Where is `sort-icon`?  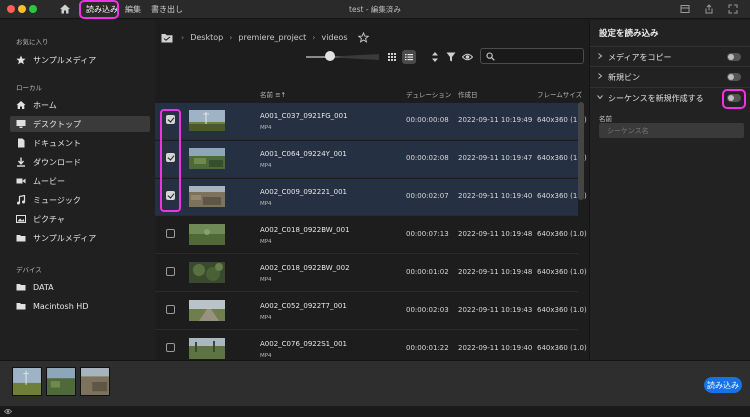 sort-icon is located at coordinates (435, 57).